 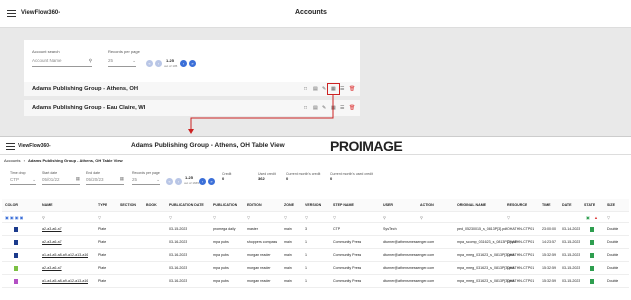 What do you see at coordinates (169, 181) in the screenshot?
I see `first-page-button: «` at bounding box center [169, 181].